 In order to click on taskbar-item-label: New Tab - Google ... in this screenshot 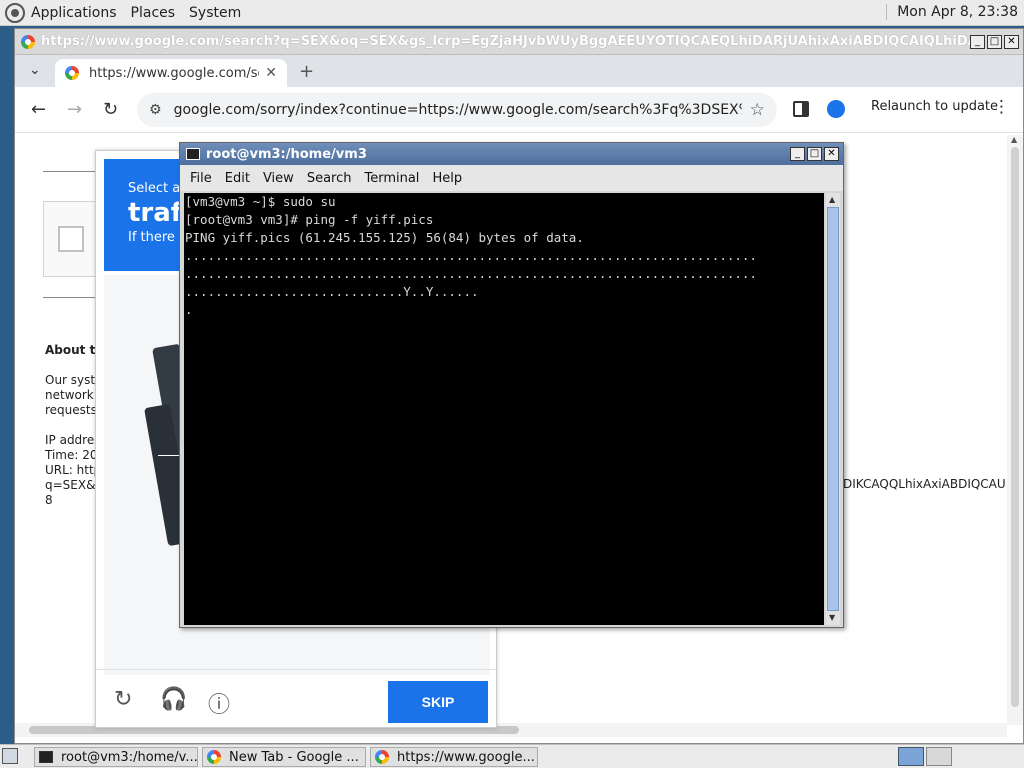, I will do `click(294, 757)`.